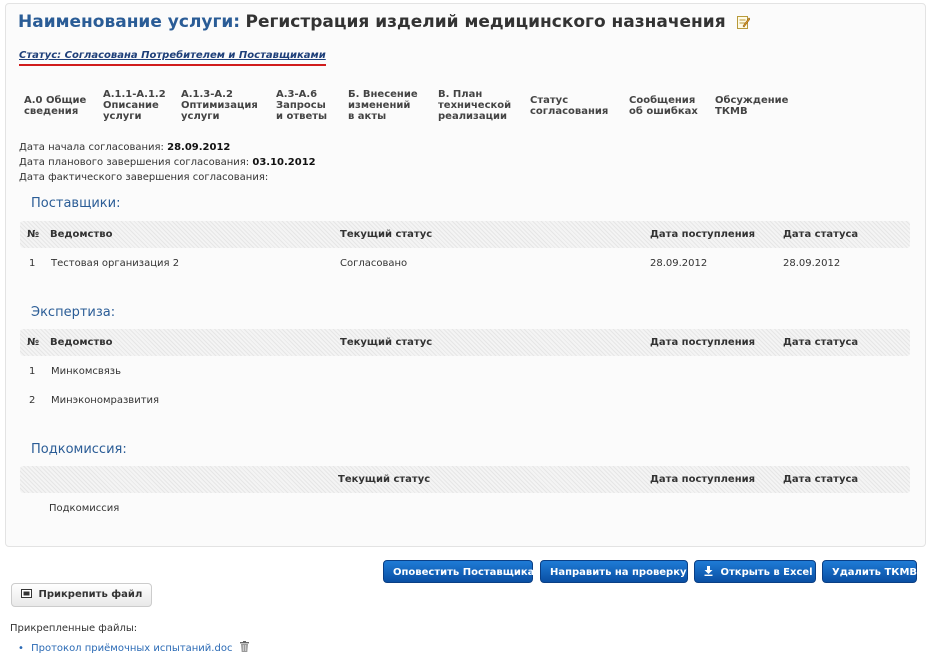 Image resolution: width=931 pixels, height=660 pixels. Describe the element at coordinates (90, 594) in the screenshot. I see `attach-file-label: Прикрепить файл` at that location.